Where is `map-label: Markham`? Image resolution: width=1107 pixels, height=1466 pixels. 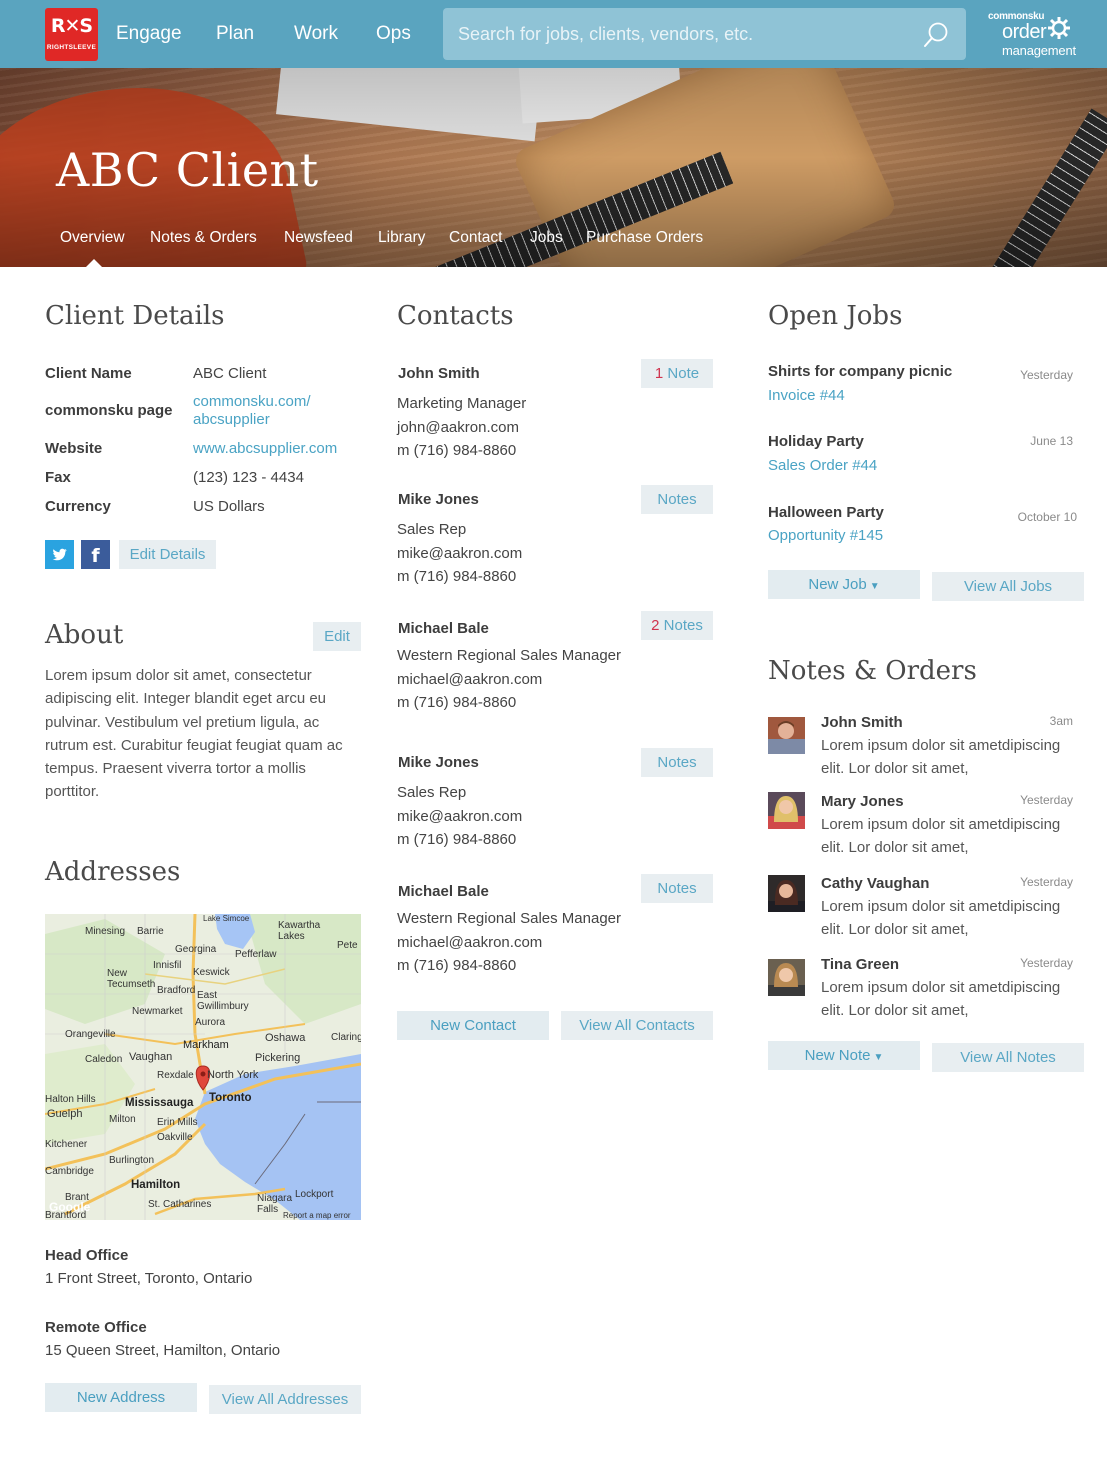 map-label: Markham is located at coordinates (206, 1045).